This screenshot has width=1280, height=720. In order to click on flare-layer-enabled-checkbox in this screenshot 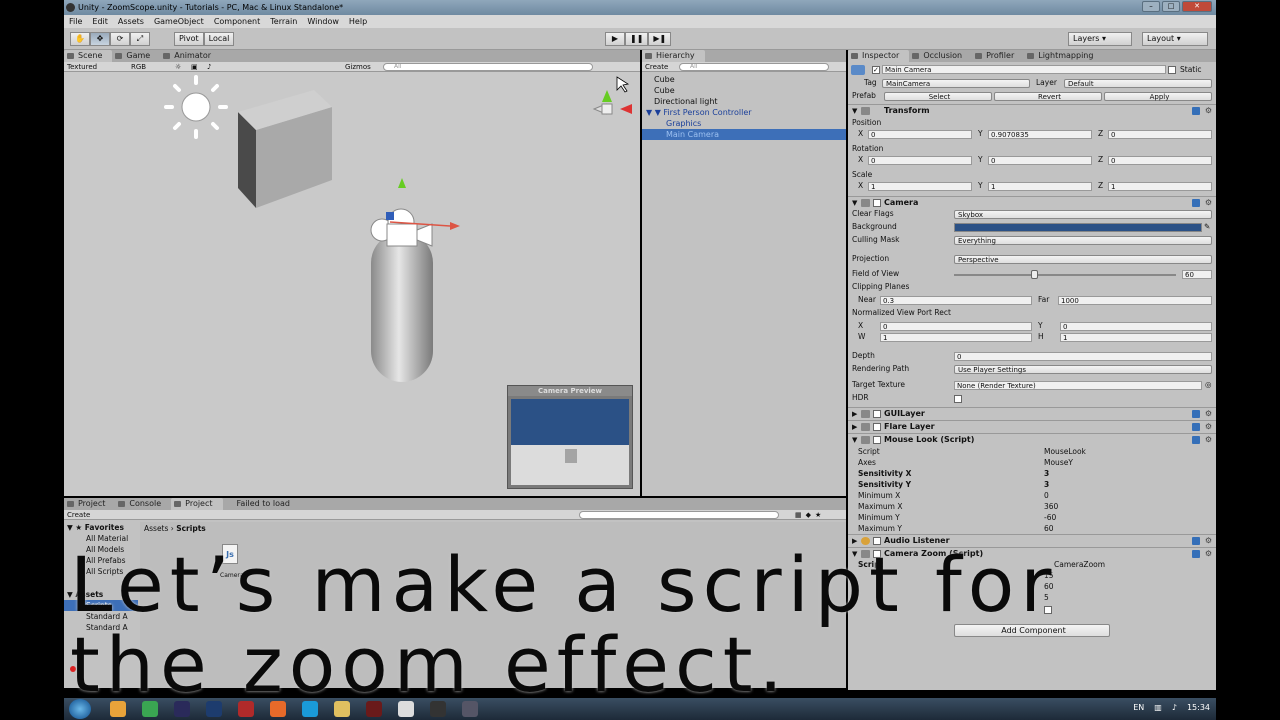, I will do `click(877, 427)`.